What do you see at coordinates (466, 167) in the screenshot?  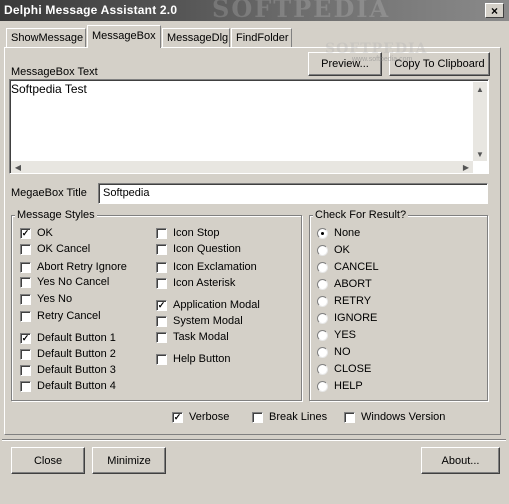 I see `scroll-right-arrow-icon: ▶` at bounding box center [466, 167].